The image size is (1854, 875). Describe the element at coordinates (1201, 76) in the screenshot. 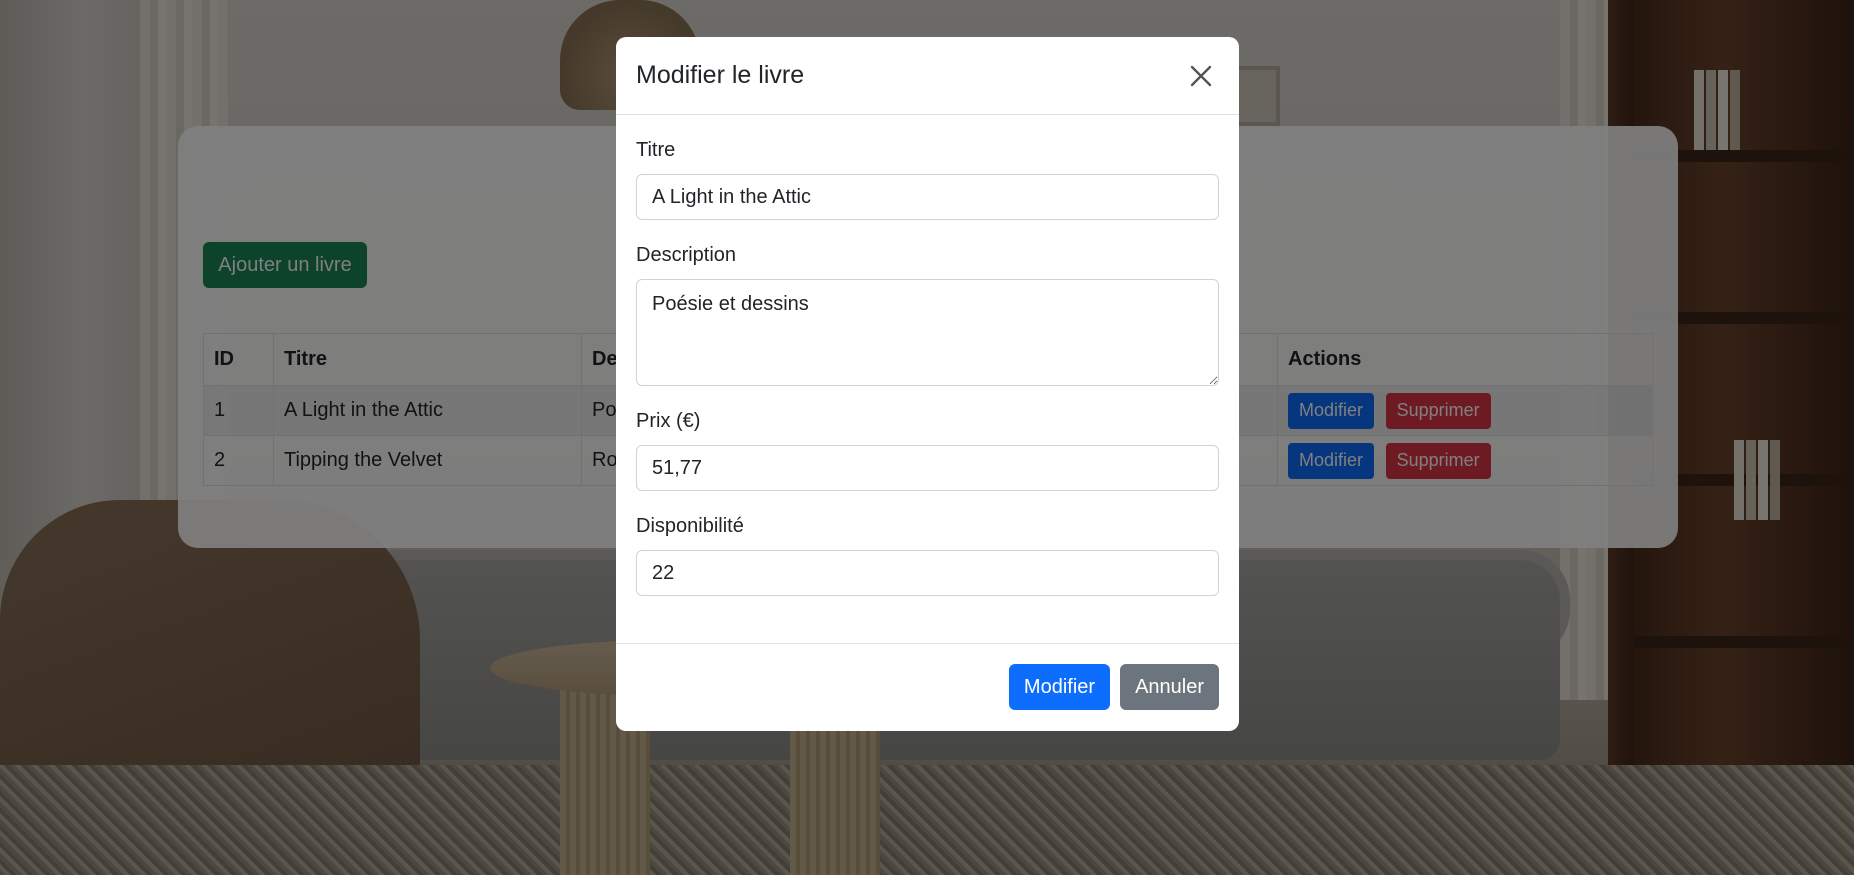

I see `close-icon` at that location.